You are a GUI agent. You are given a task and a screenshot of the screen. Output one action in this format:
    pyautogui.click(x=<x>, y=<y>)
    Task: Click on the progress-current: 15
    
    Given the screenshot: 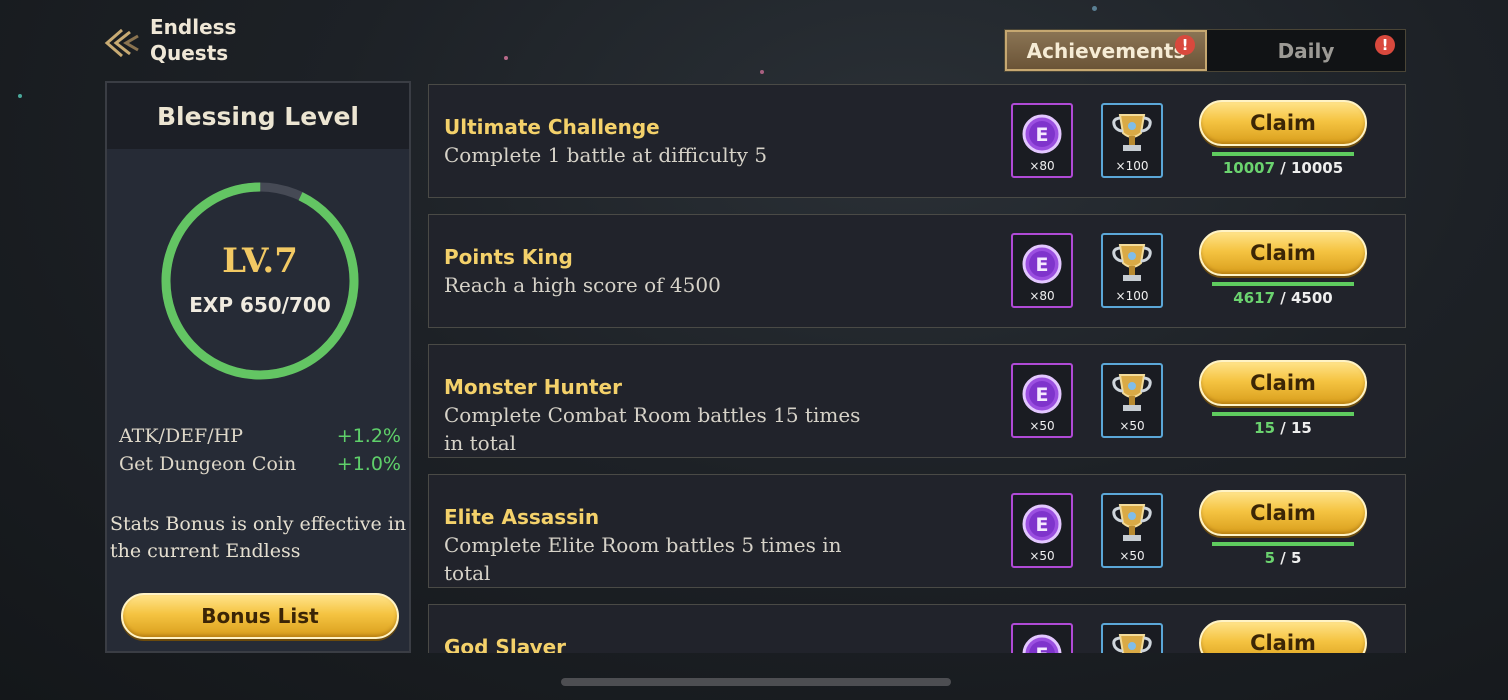 What is the action you would take?
    pyautogui.click(x=1265, y=428)
    